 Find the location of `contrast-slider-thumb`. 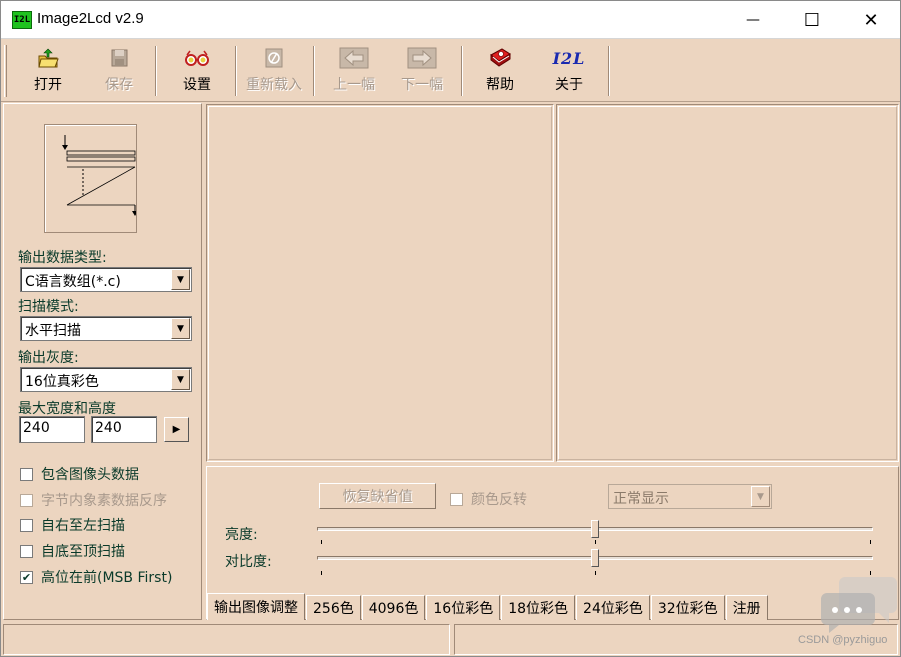

contrast-slider-thumb is located at coordinates (595, 558).